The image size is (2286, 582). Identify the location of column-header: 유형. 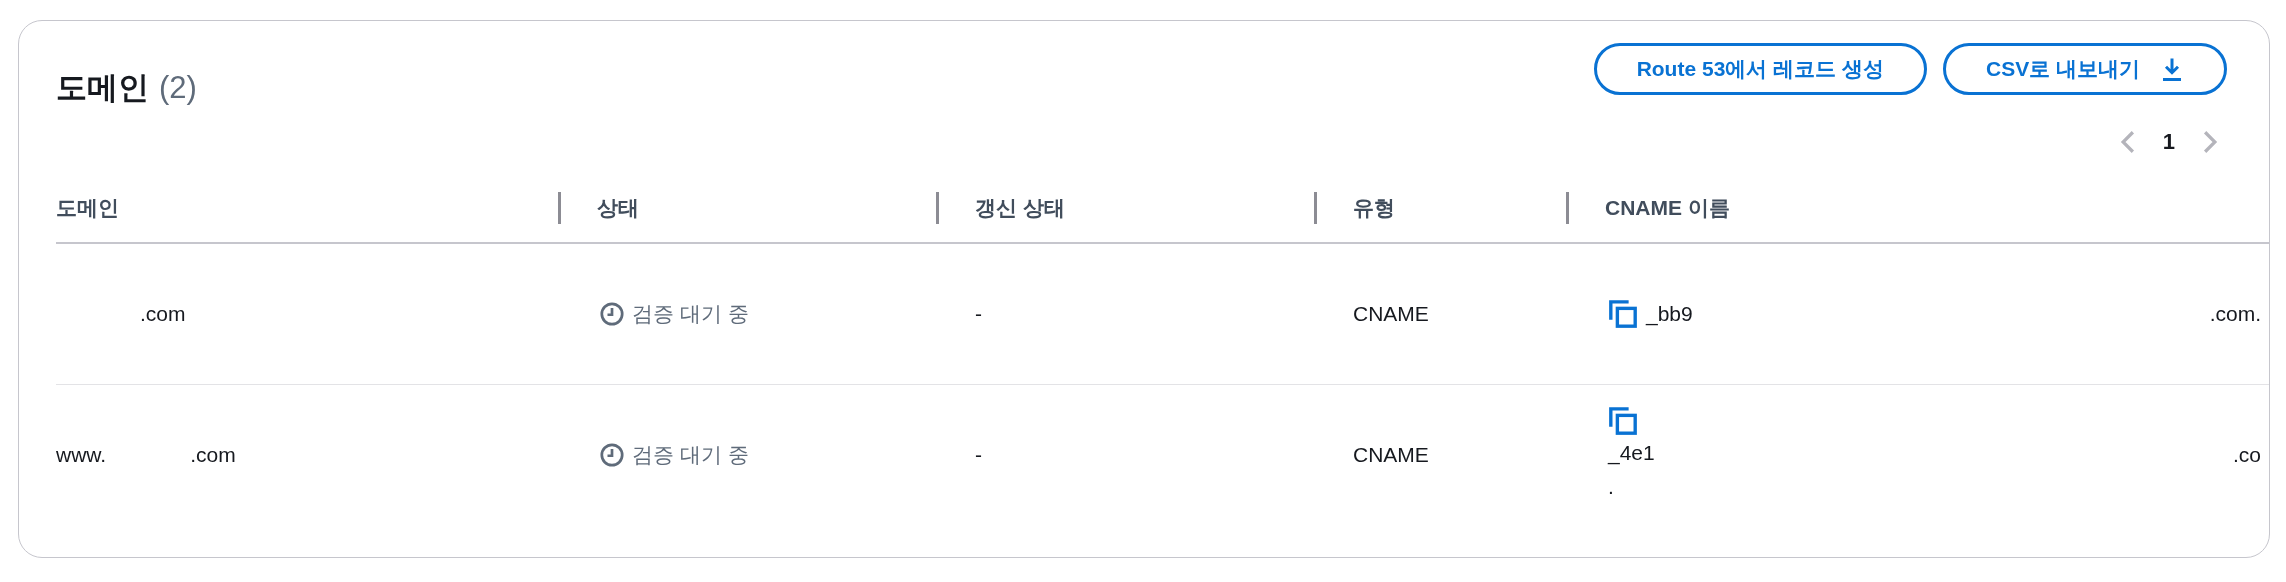
(1374, 207).